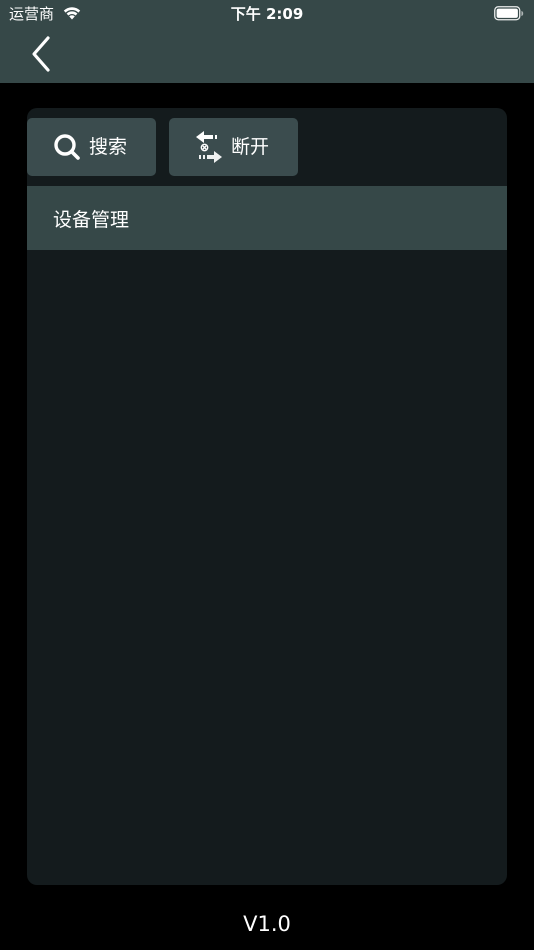  Describe the element at coordinates (108, 147) in the screenshot. I see `search-button-label: 搜索` at that location.